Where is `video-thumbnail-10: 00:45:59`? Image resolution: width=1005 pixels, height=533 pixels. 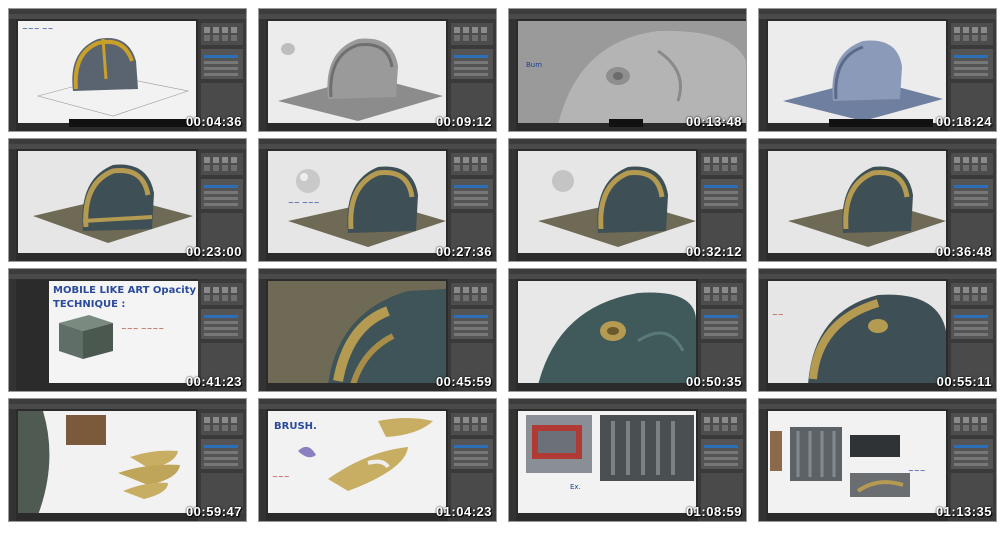
video-thumbnail-10: 00:45:59 is located at coordinates (377, 330).